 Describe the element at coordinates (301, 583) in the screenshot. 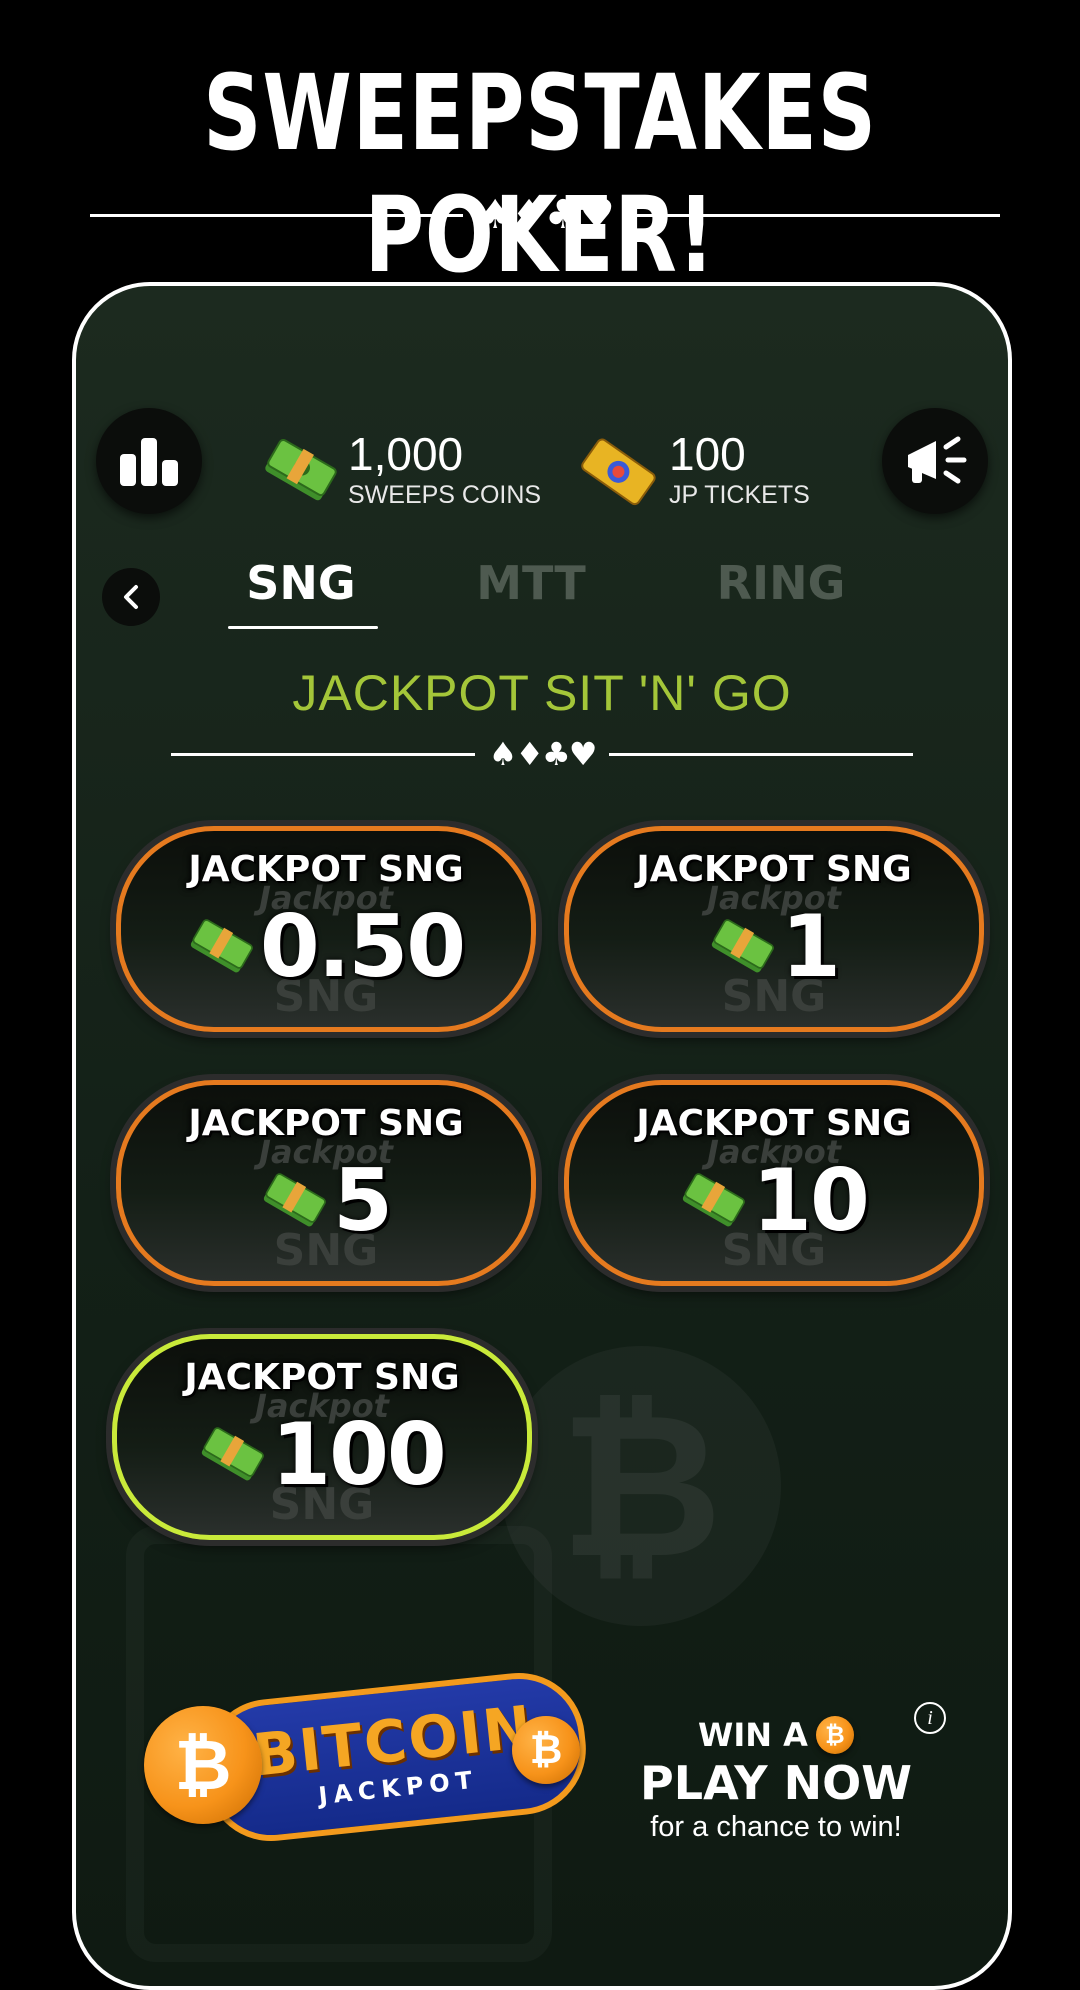

I see `tab-sng: SNG` at that location.